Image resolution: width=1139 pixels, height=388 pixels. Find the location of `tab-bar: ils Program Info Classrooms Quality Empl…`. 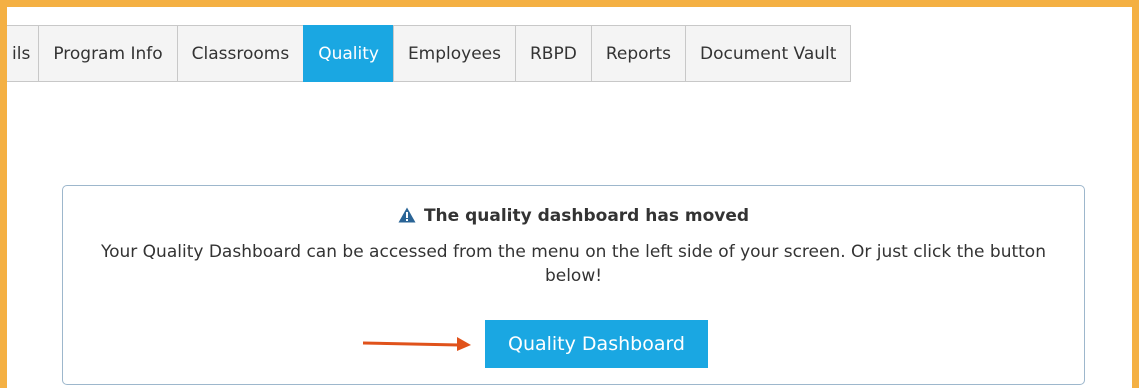

tab-bar: ils Program Info Classrooms Quality Empl… is located at coordinates (429, 53).